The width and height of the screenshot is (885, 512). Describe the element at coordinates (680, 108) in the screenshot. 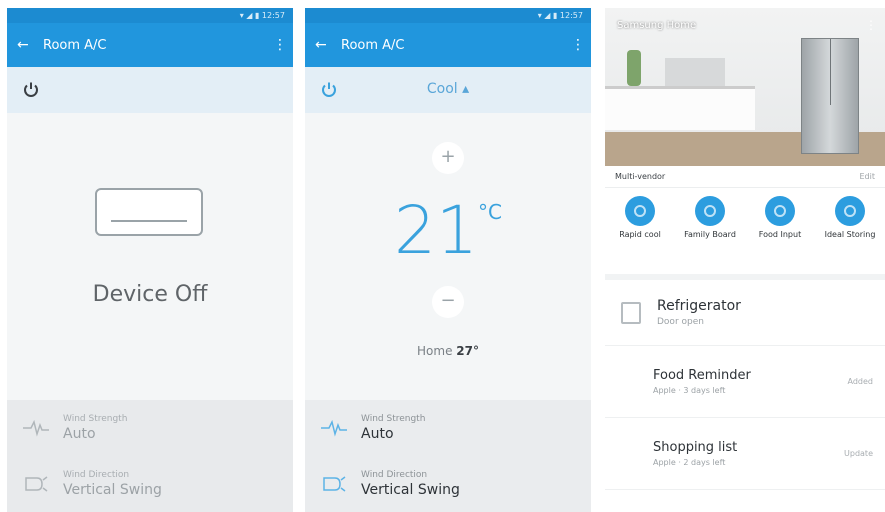

I see `kitchen-counter` at that location.